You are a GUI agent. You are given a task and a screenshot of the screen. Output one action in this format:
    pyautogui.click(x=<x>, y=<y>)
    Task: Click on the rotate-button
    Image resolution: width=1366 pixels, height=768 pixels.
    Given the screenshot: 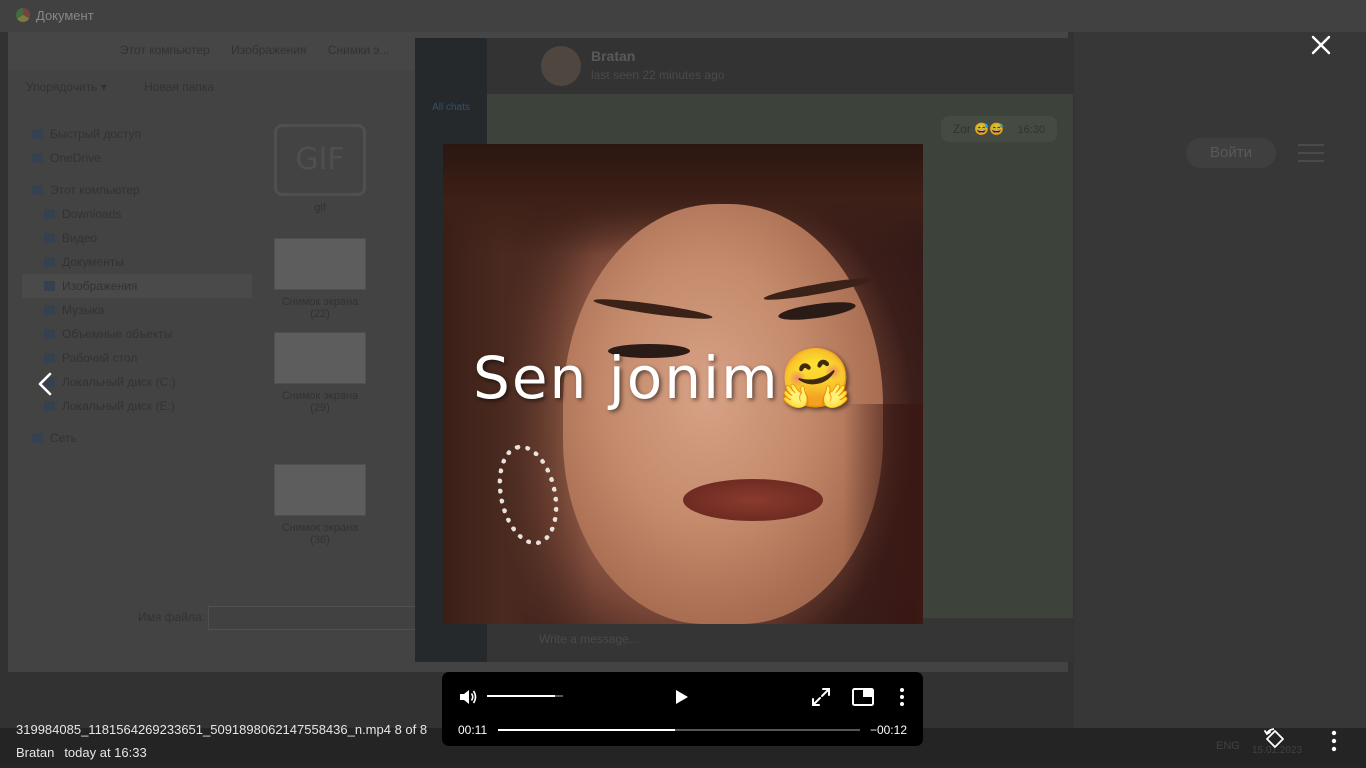 What is the action you would take?
    pyautogui.click(x=1275, y=739)
    